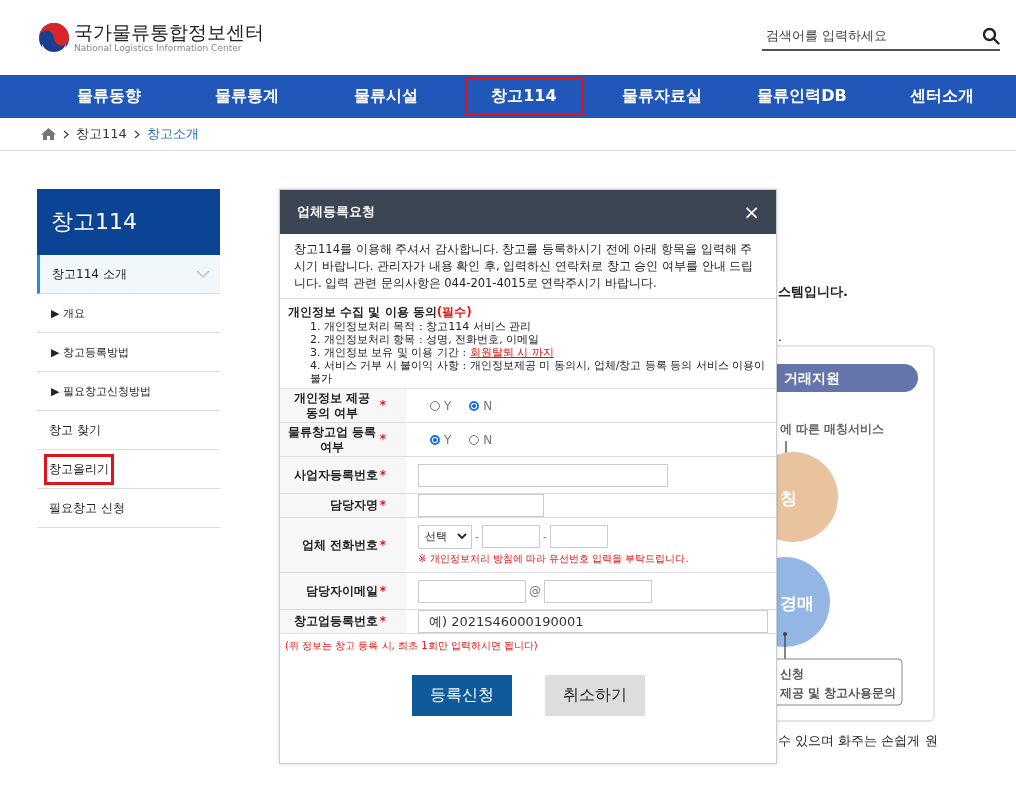  Describe the element at coordinates (991, 35) in the screenshot. I see `search-icon` at that location.